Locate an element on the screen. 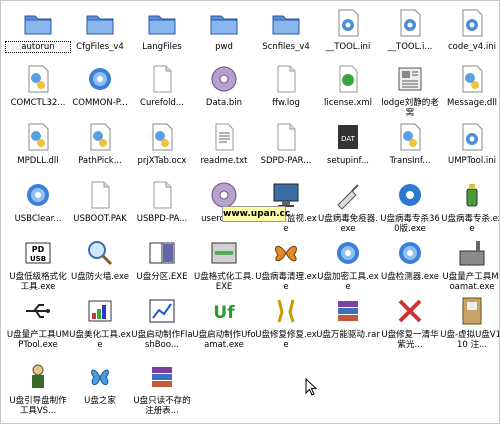 The width and height of the screenshot is (500, 426). file-label: U盘修复修复.exe is located at coordinates (286, 340).